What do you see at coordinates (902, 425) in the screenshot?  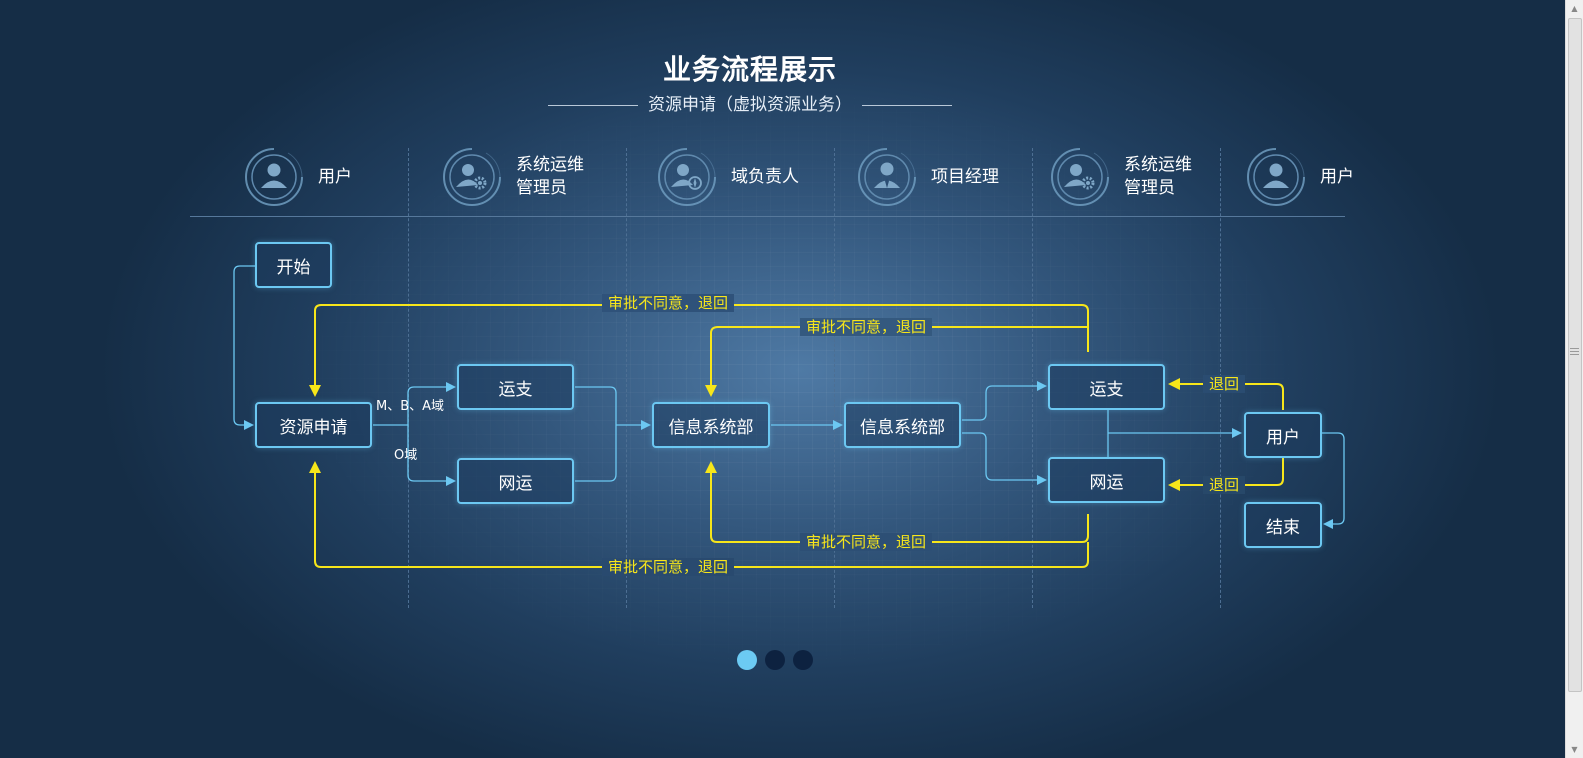 I see `node-info-dept-2: 信息系统部` at bounding box center [902, 425].